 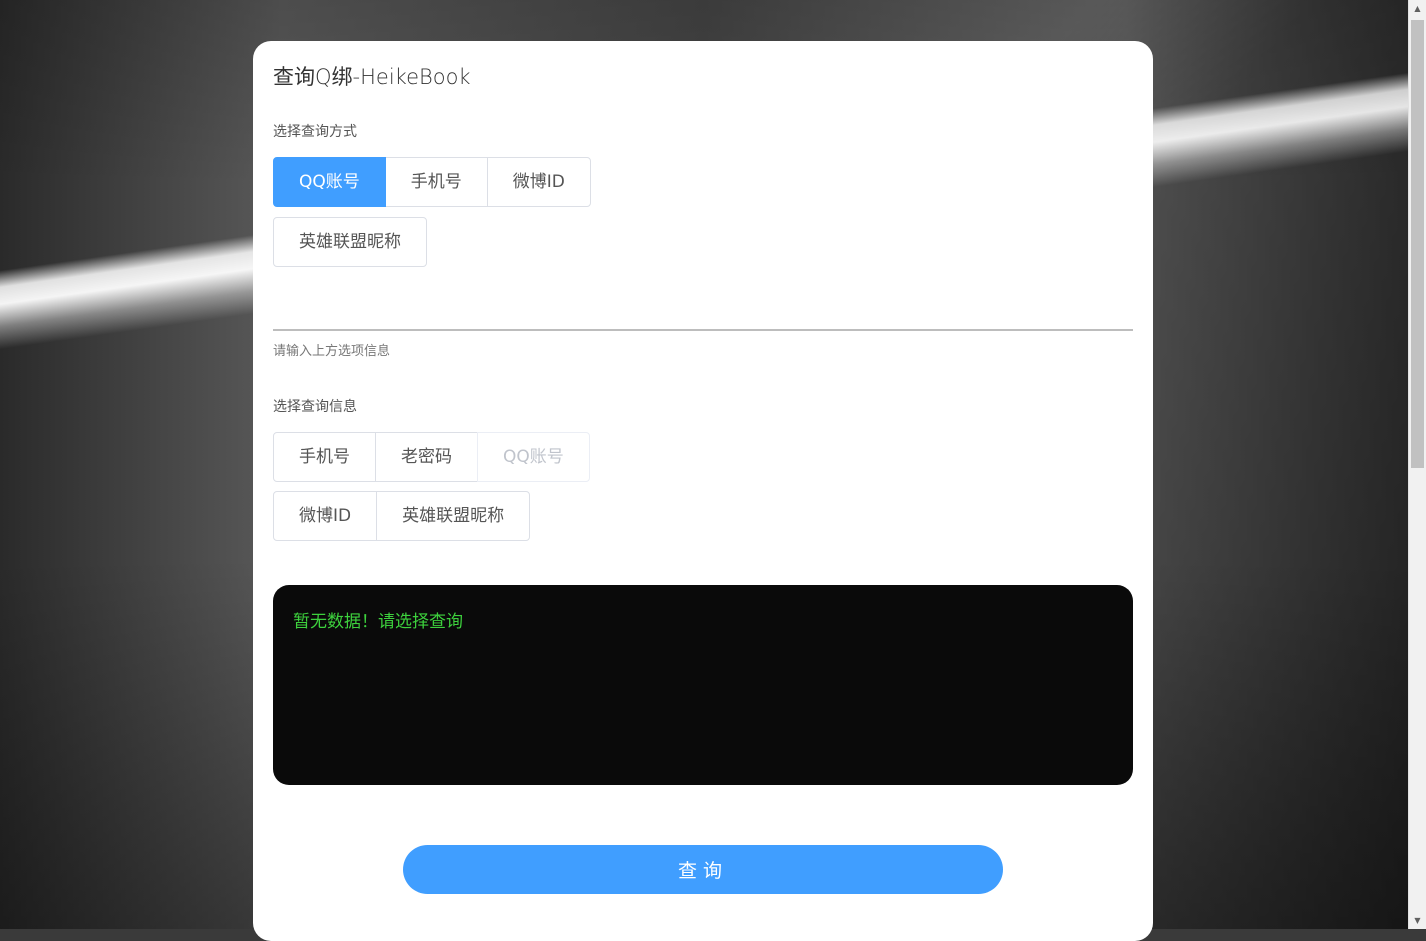 I want to click on method-option-qq: QQ账号, so click(x=329, y=182).